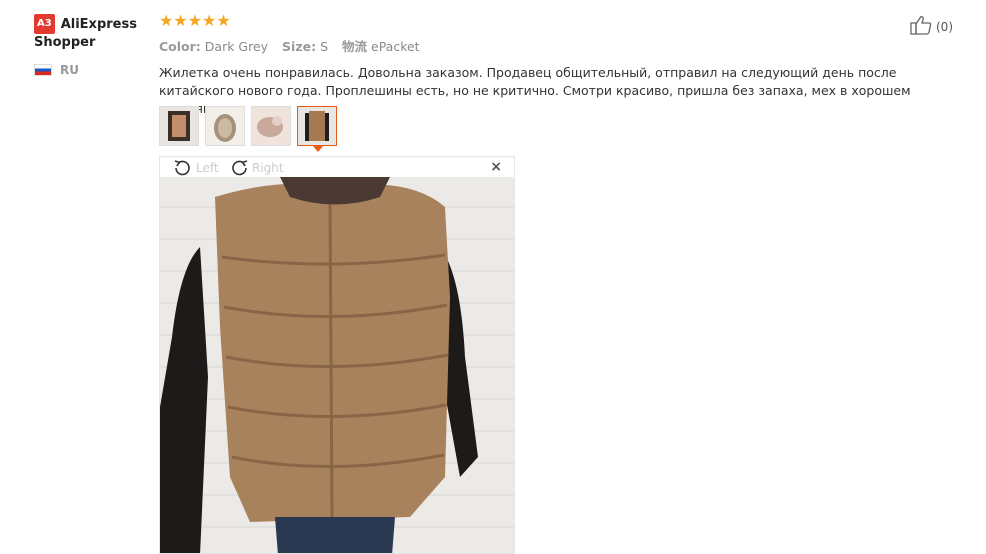 This screenshot has height=554, width=986. What do you see at coordinates (180, 46) in the screenshot?
I see `color-label: Color:` at bounding box center [180, 46].